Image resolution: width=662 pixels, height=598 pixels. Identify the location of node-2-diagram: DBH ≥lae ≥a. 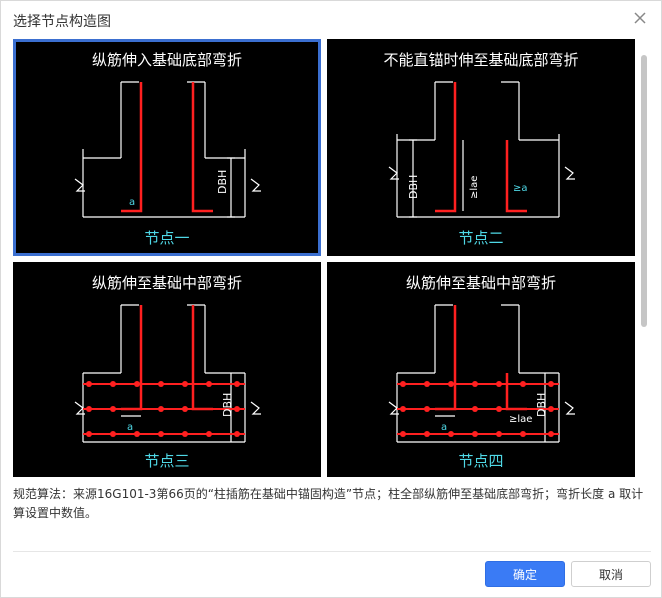
(481, 149).